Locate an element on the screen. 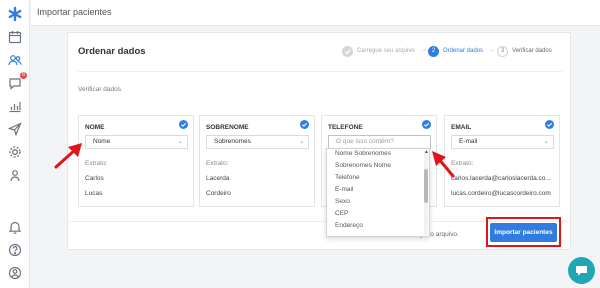  column-type-select: Nome ⌄ is located at coordinates (136, 142).